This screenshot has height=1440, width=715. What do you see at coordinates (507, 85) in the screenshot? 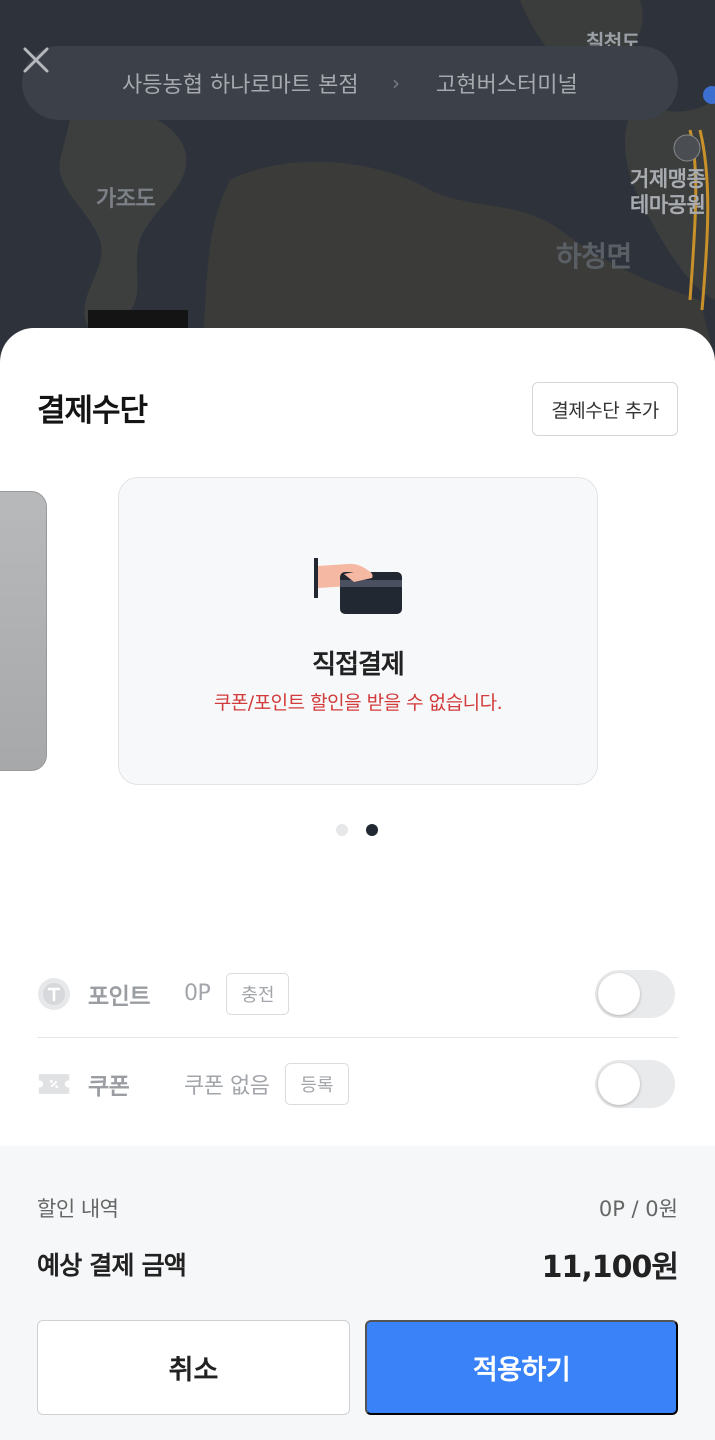
I see `route-destination: 고현버스터미널` at bounding box center [507, 85].